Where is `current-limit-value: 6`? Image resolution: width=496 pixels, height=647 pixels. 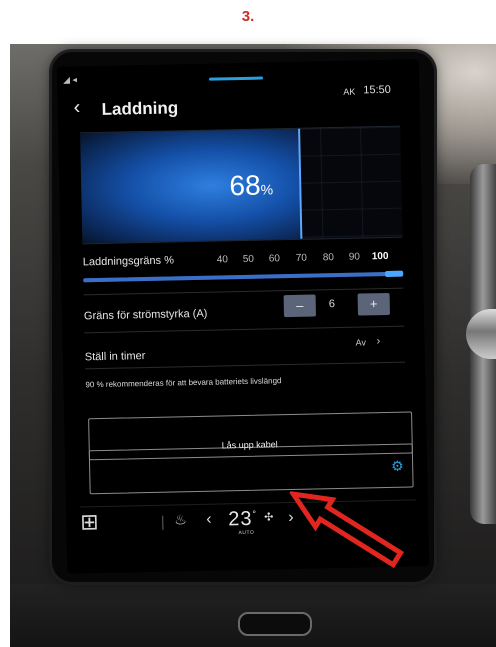
current-limit-value: 6 is located at coordinates (332, 304).